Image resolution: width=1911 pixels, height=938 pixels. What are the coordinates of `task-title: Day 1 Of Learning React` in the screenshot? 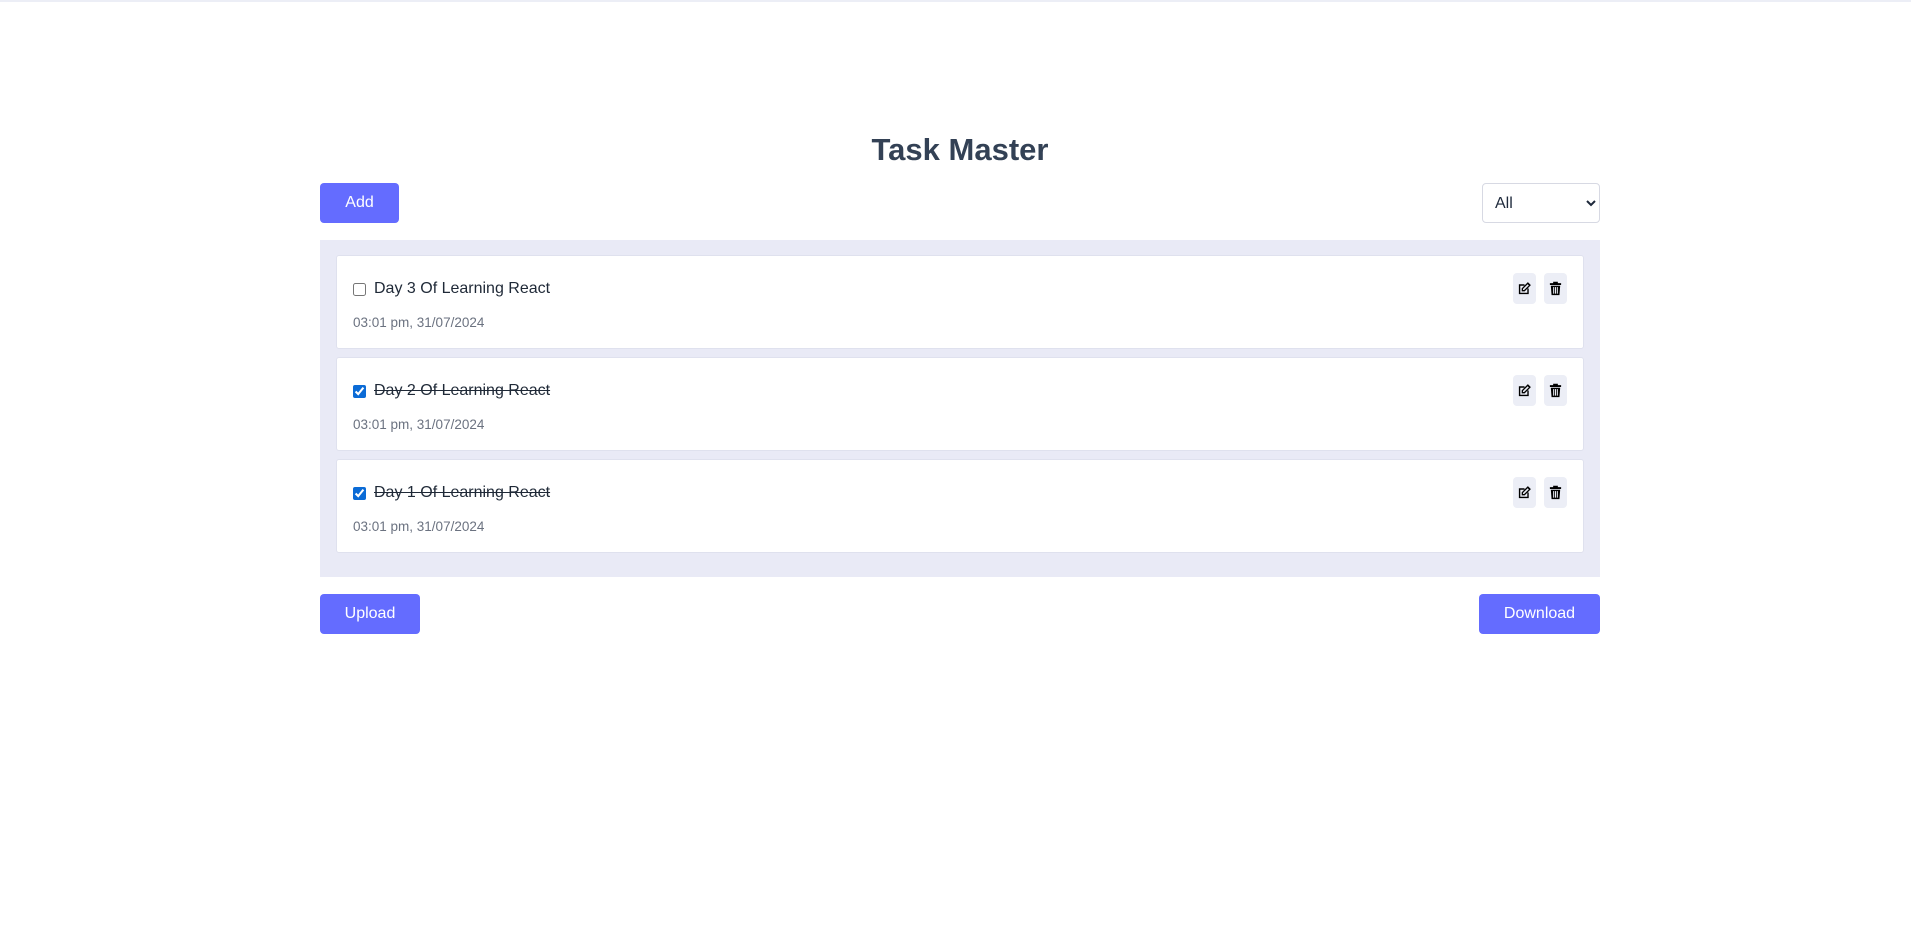 It's located at (462, 492).